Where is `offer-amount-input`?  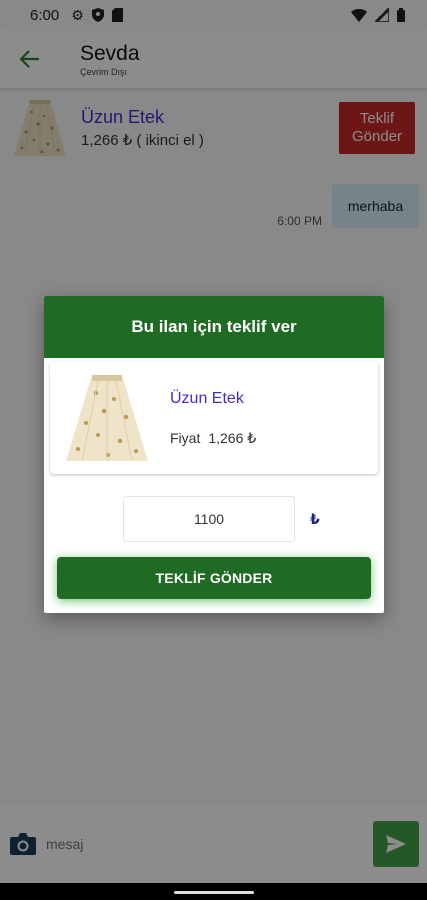 offer-amount-input is located at coordinates (209, 519).